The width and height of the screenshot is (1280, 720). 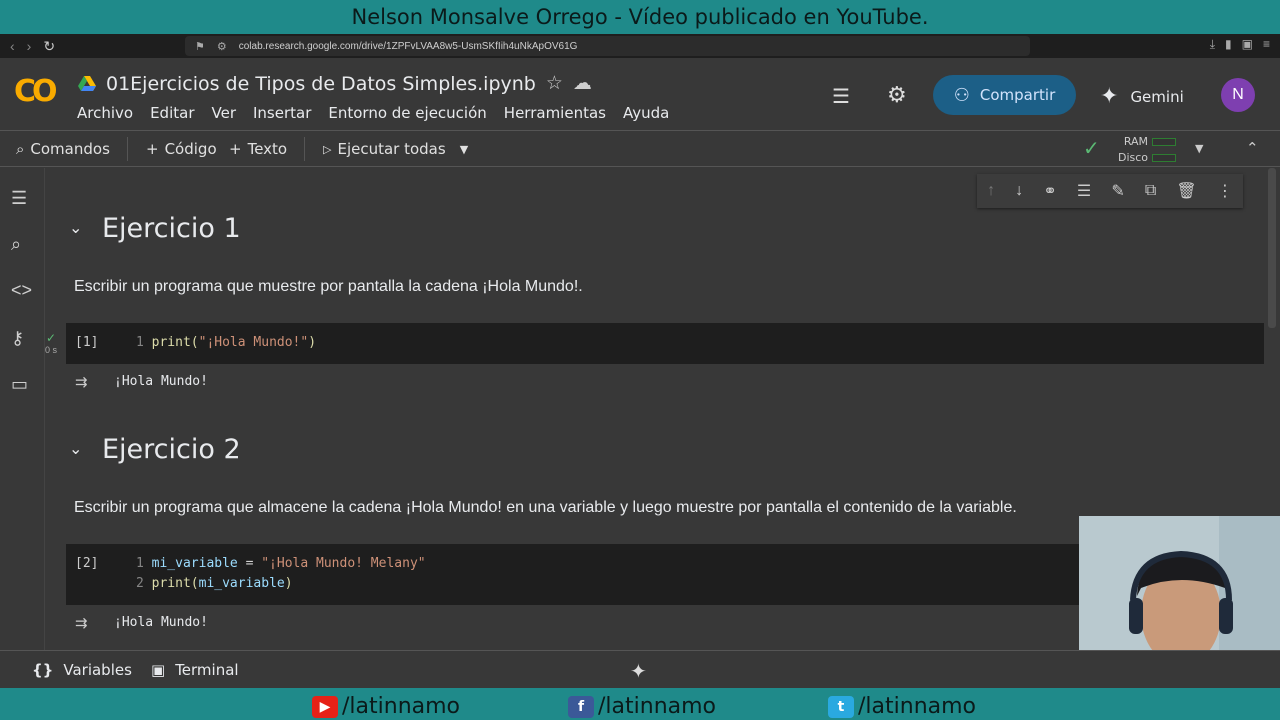 What do you see at coordinates (581, 706) in the screenshot?
I see `facebook-icon: f` at bounding box center [581, 706].